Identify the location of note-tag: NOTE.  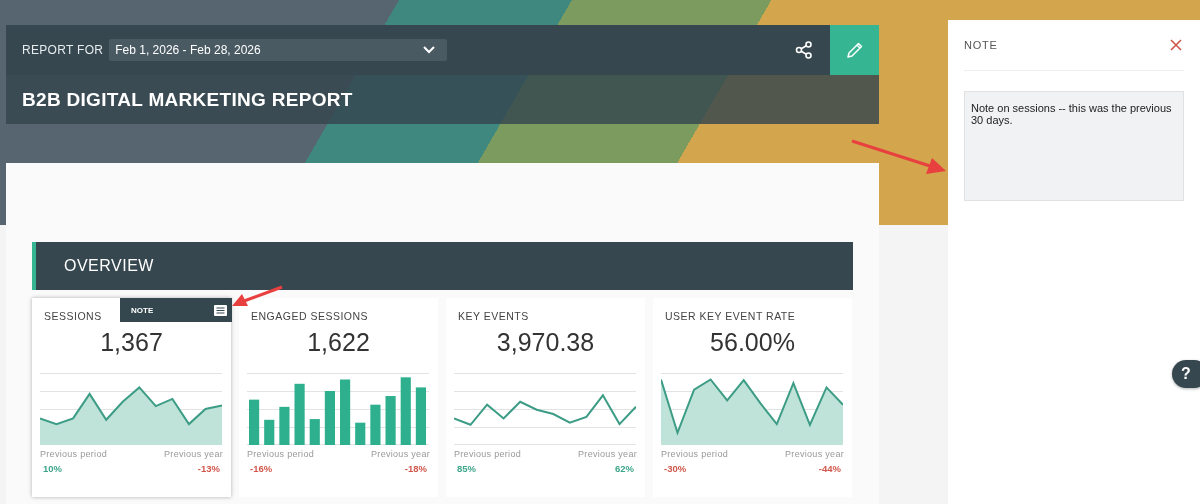
(176, 310).